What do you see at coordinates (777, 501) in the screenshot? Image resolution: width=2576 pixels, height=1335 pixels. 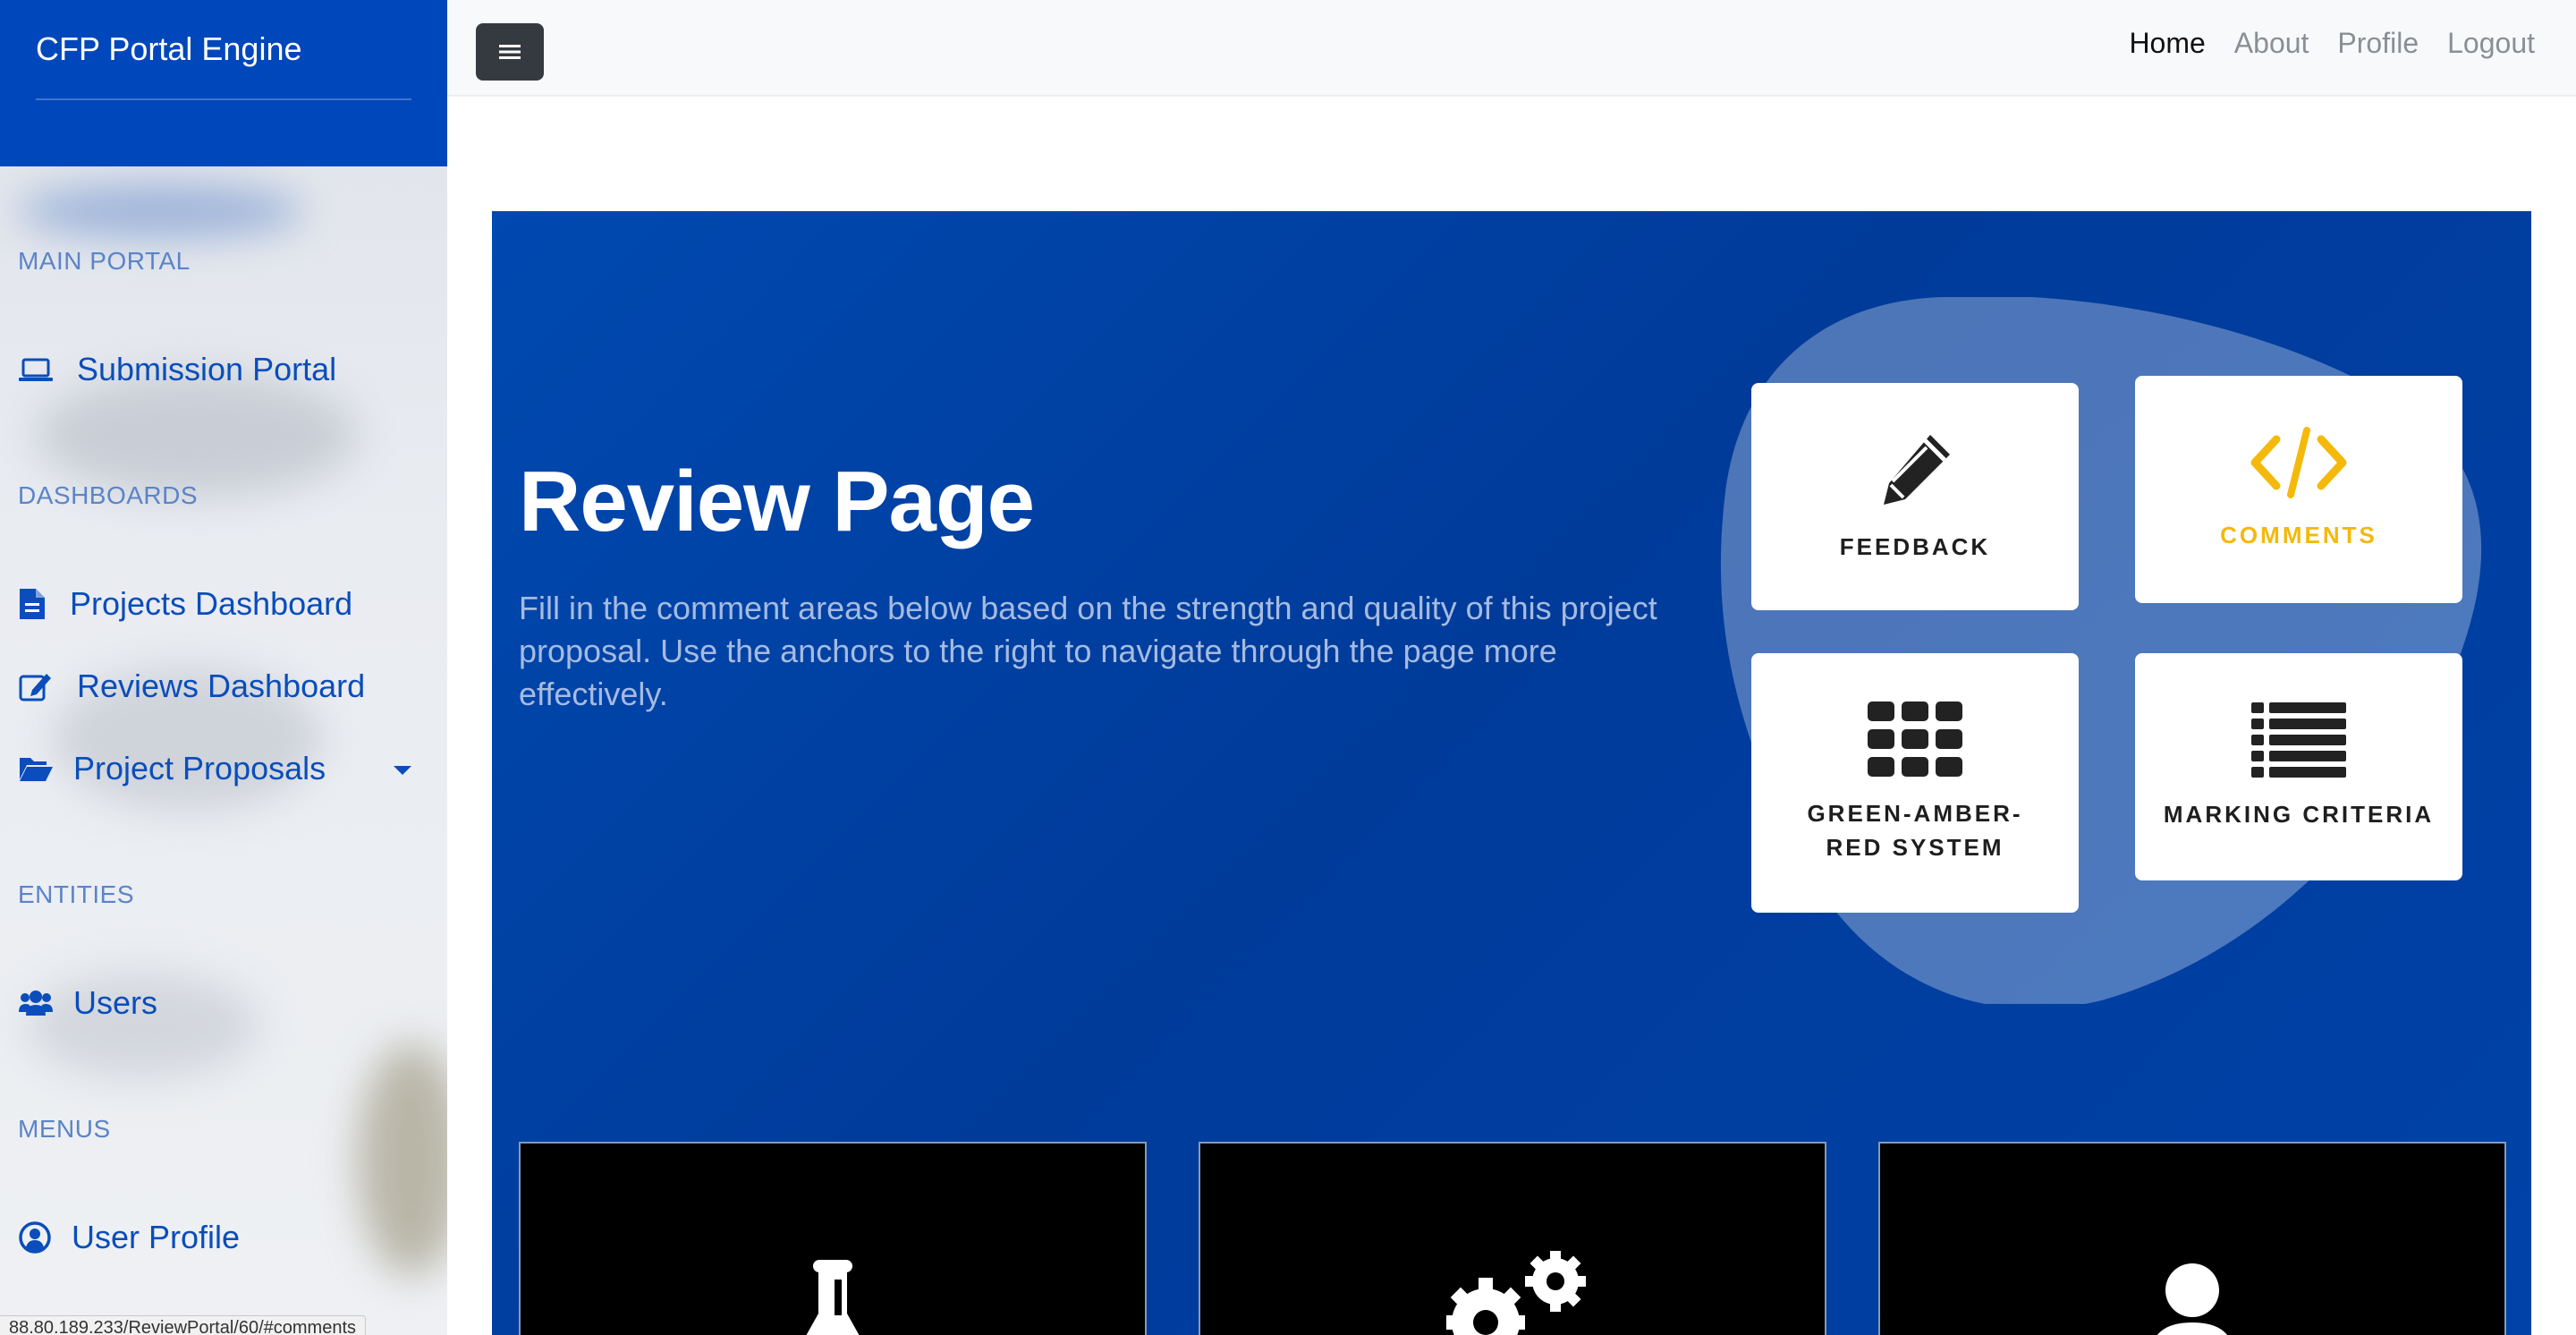 I see `page-title: Review Page` at bounding box center [777, 501].